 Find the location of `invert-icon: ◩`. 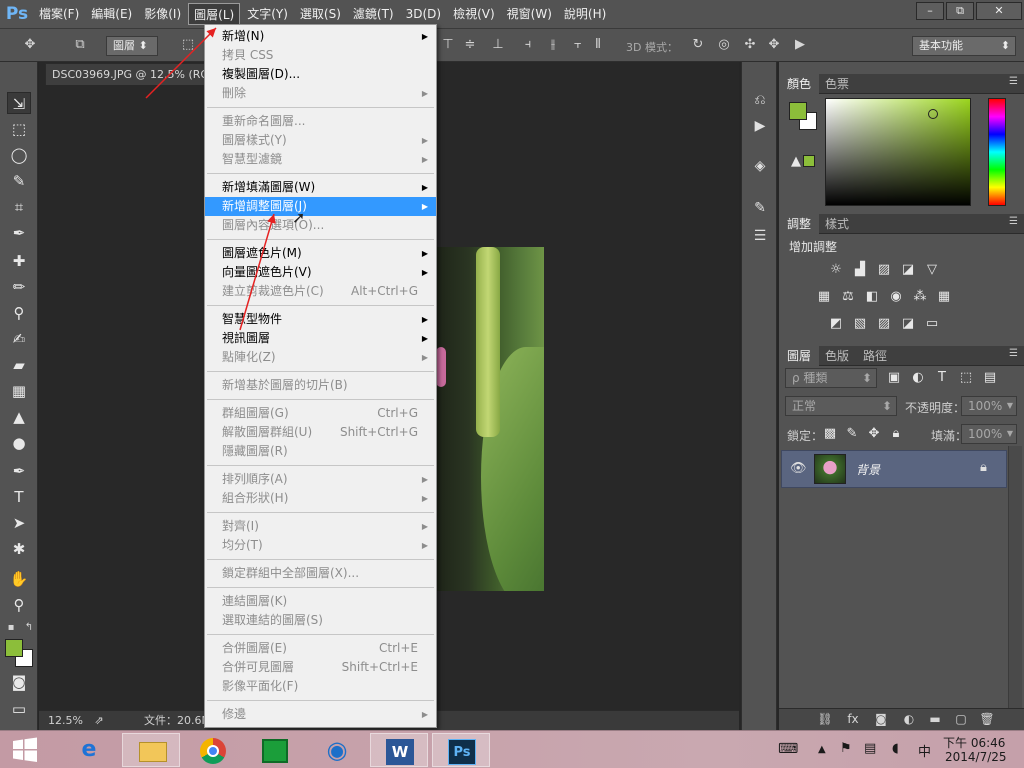

invert-icon: ◩ is located at coordinates (836, 324).